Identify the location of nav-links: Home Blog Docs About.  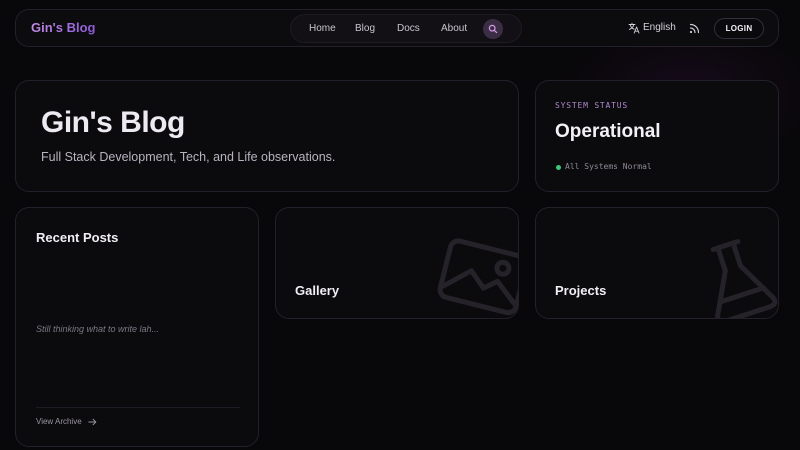
(406, 28).